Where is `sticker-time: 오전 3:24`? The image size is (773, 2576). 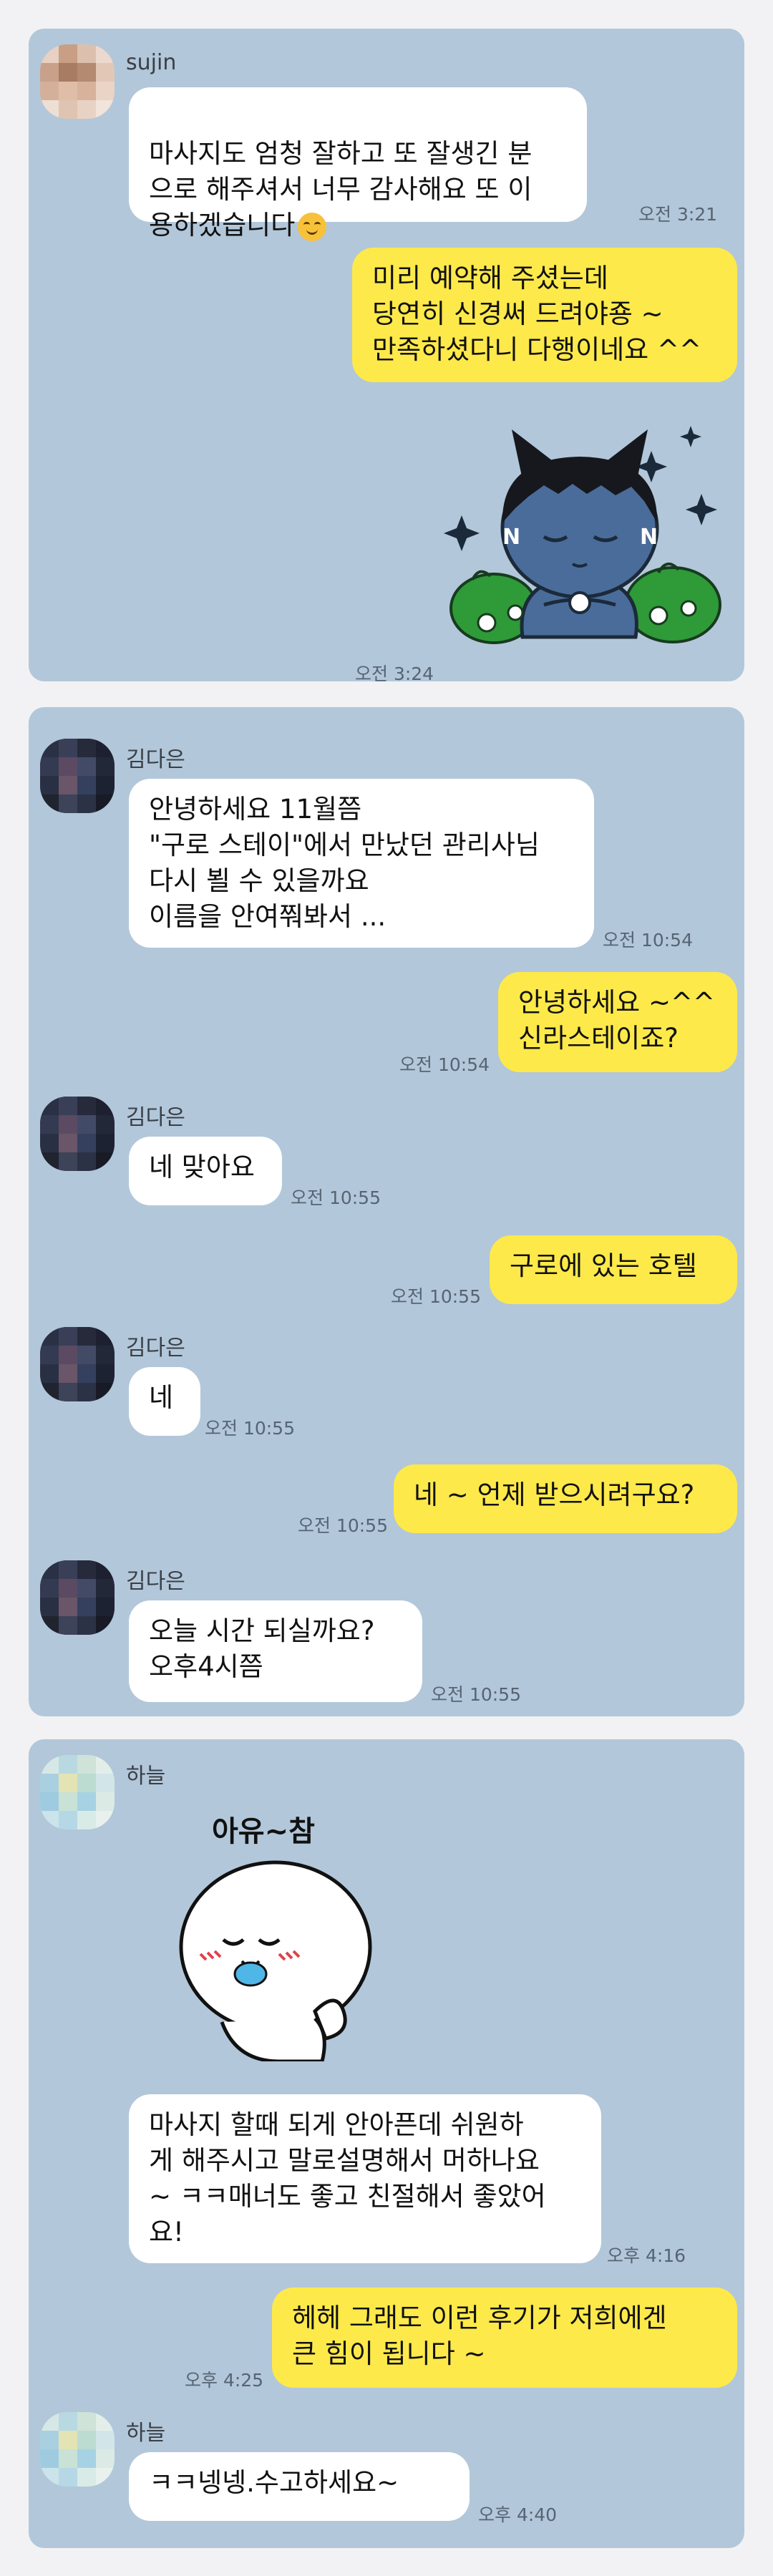 sticker-time: 오전 3:24 is located at coordinates (394, 672).